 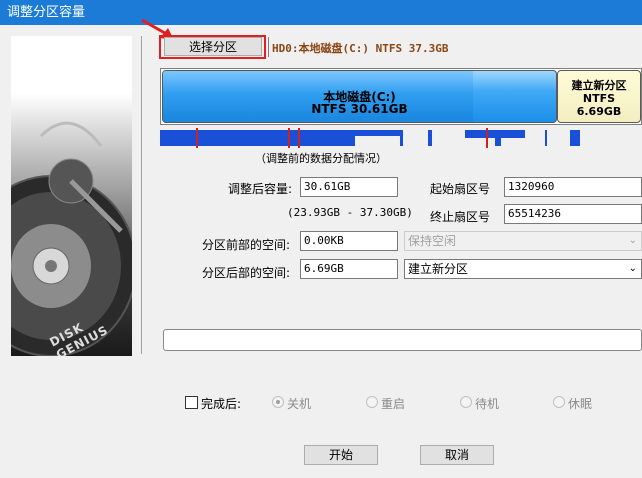 I want to click on data-distribution-map, so click(x=370, y=138).